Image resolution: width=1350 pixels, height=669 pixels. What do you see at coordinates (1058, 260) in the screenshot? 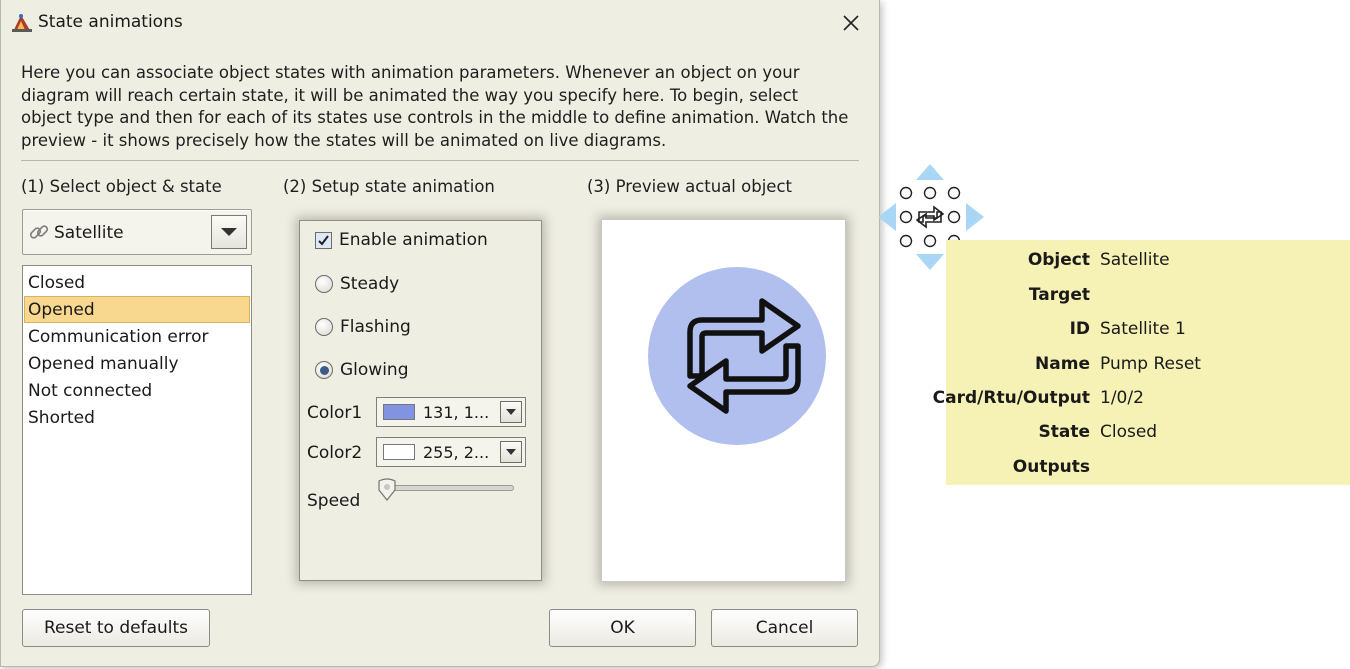
I see `info-key: Object` at bounding box center [1058, 260].